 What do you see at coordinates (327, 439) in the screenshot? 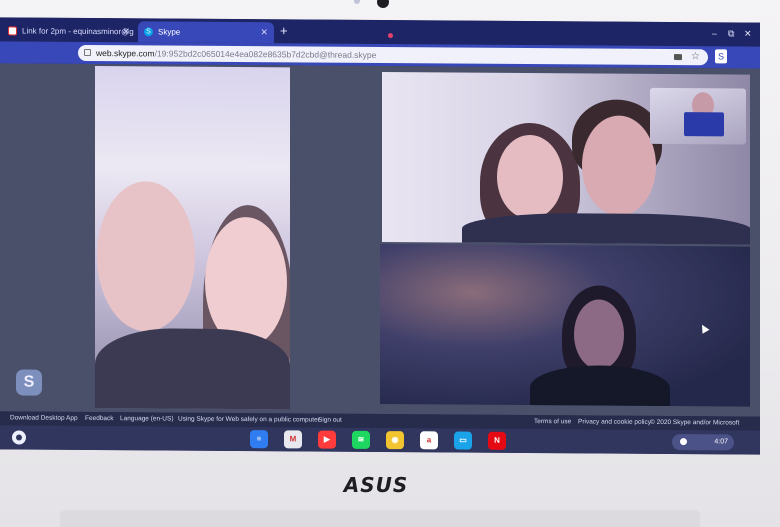
I see `youtube-icon: ▶` at bounding box center [327, 439].